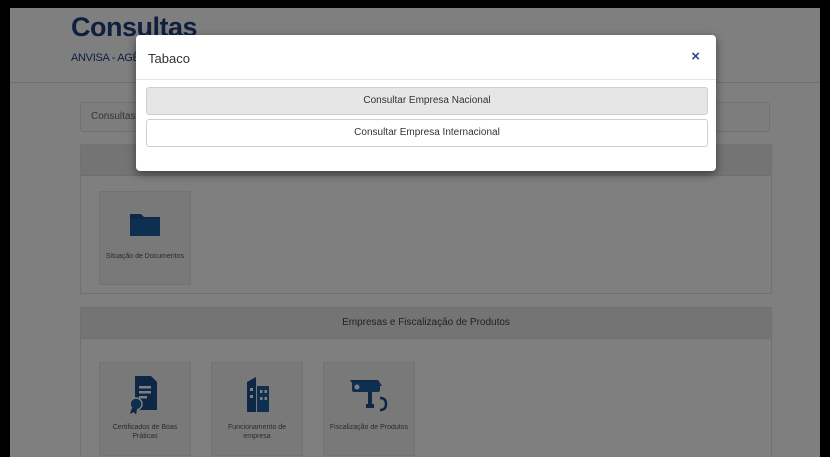  I want to click on modal-divider, so click(426, 79).